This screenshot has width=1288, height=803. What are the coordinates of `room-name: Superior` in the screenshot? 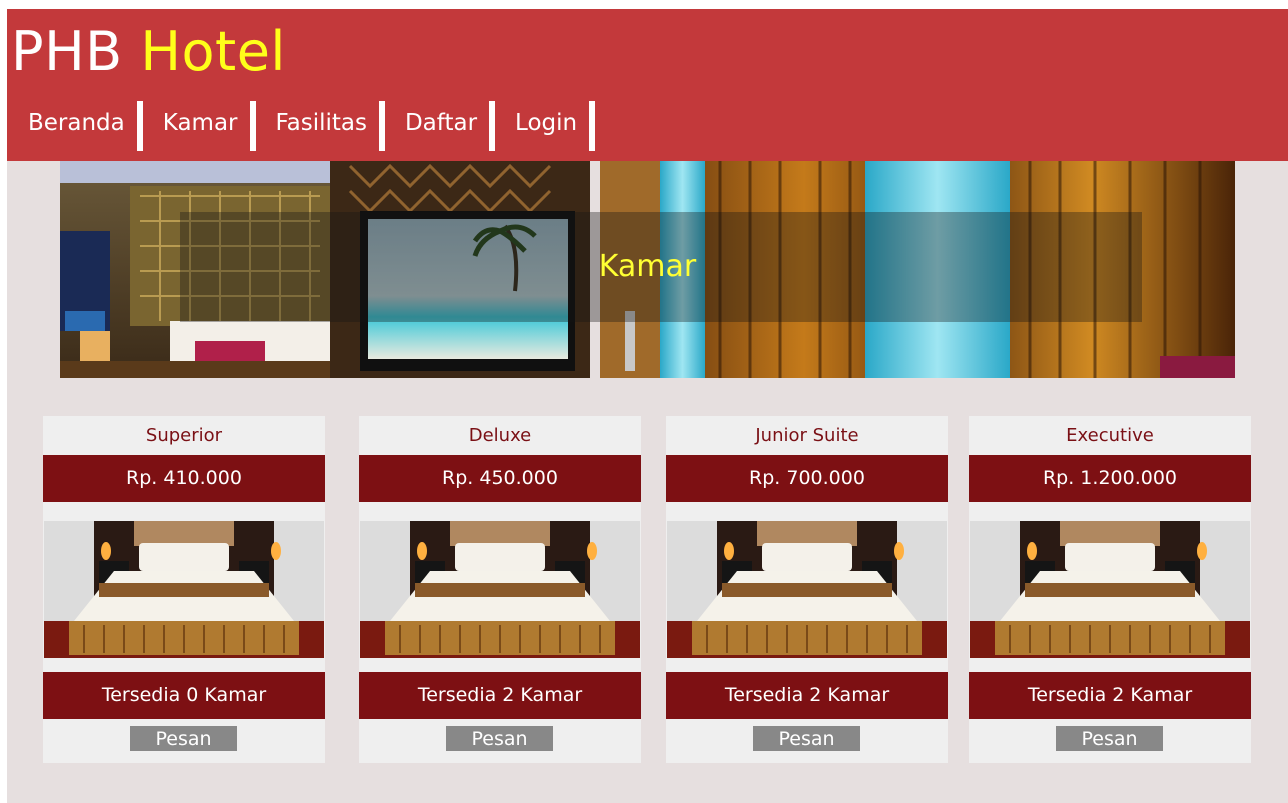 It's located at (184, 435).